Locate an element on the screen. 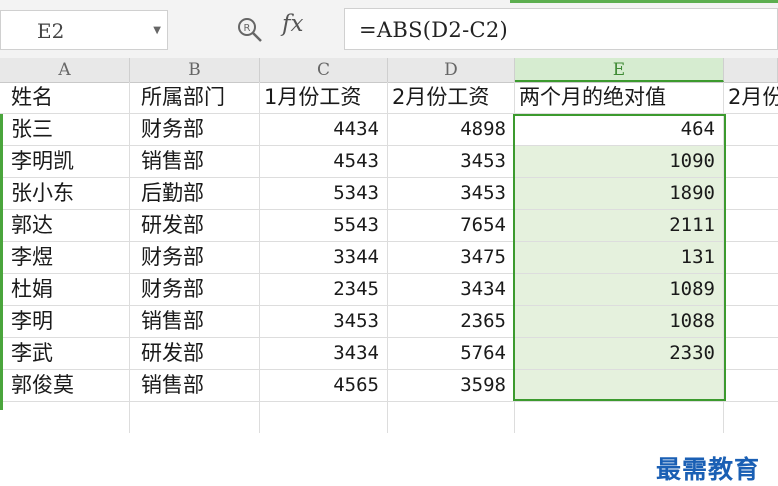 Image resolution: width=778 pixels, height=486 pixels. feb-salary-cell: 3598 is located at coordinates (451, 385).